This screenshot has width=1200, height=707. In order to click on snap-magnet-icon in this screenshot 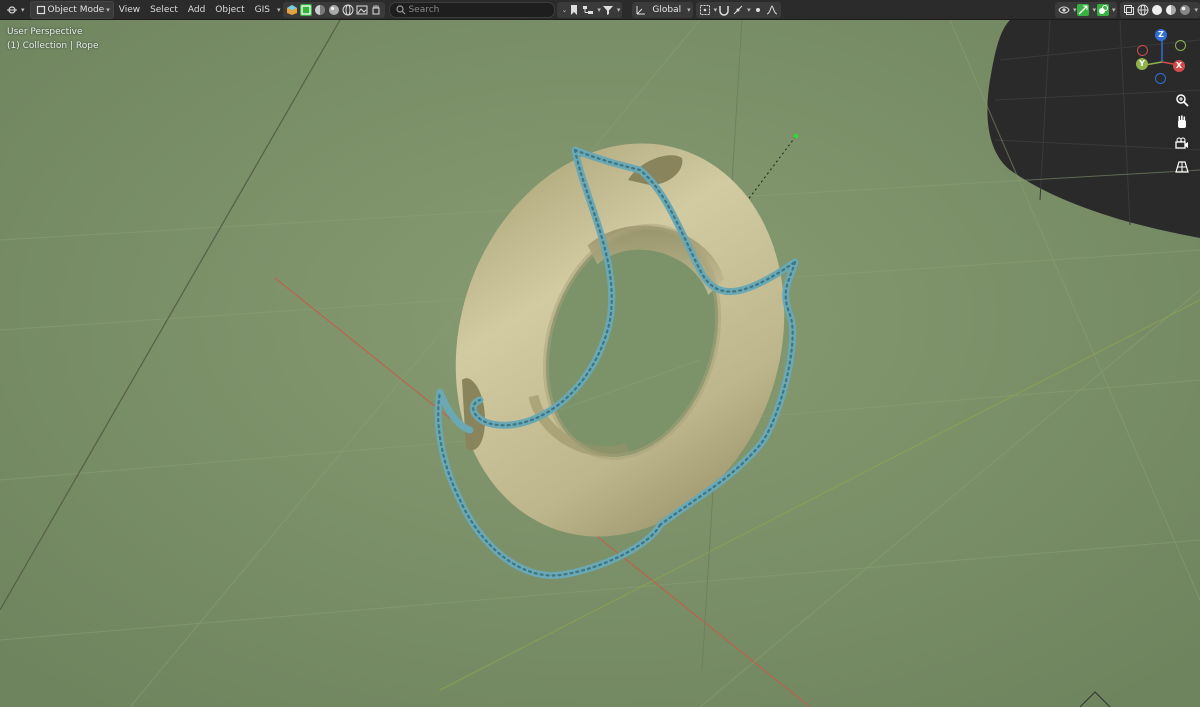, I will do `click(724, 10)`.